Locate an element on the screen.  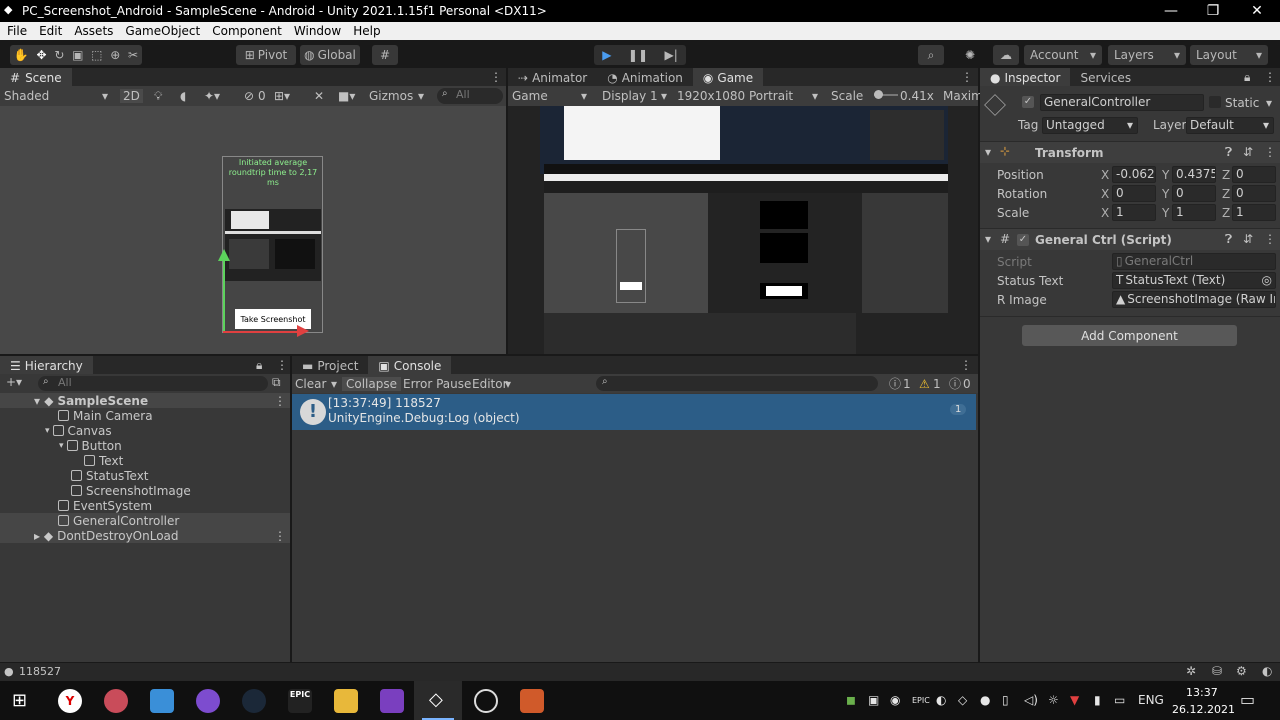
progress-icon: ✲ is located at coordinates (1191, 671).